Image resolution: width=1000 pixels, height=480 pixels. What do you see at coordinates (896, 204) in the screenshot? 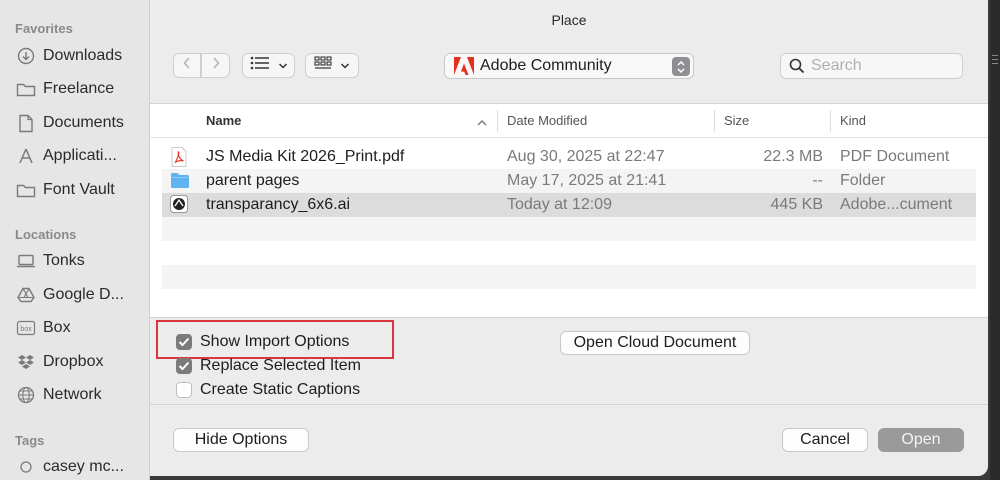
I see `file-kind: Adobe...cument` at bounding box center [896, 204].